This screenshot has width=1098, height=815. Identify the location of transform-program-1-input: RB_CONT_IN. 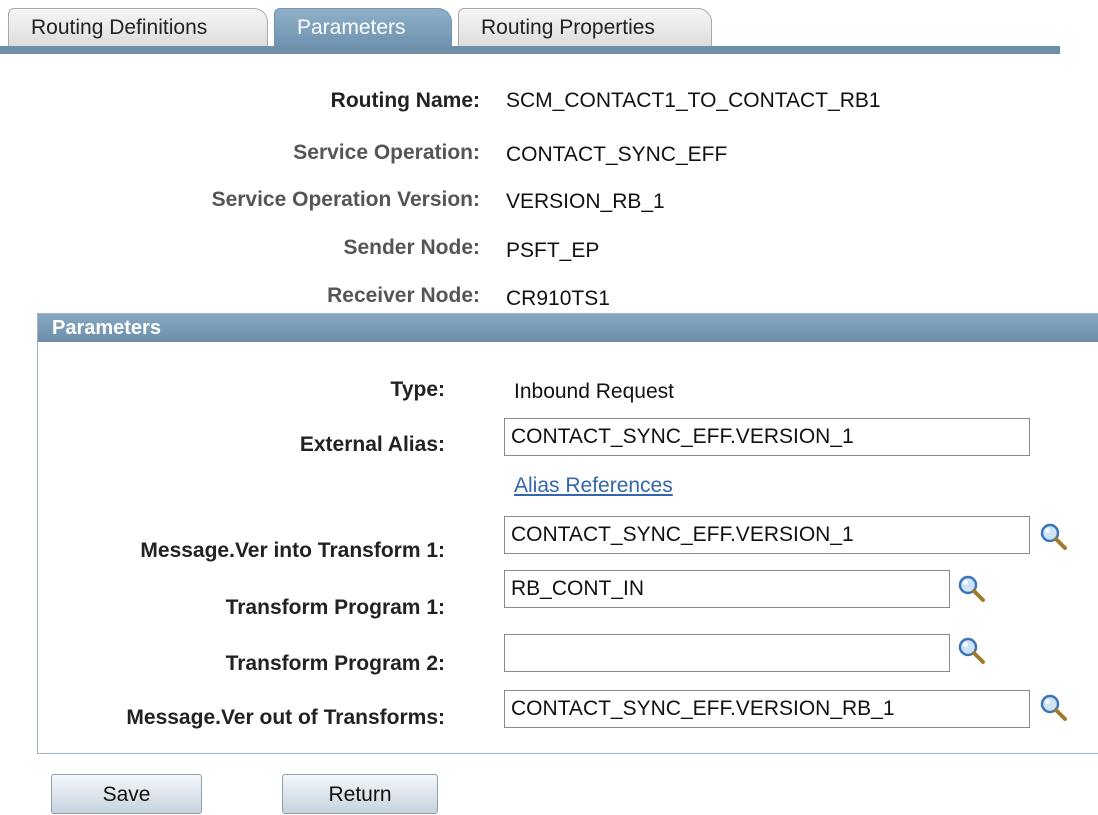
(727, 589).